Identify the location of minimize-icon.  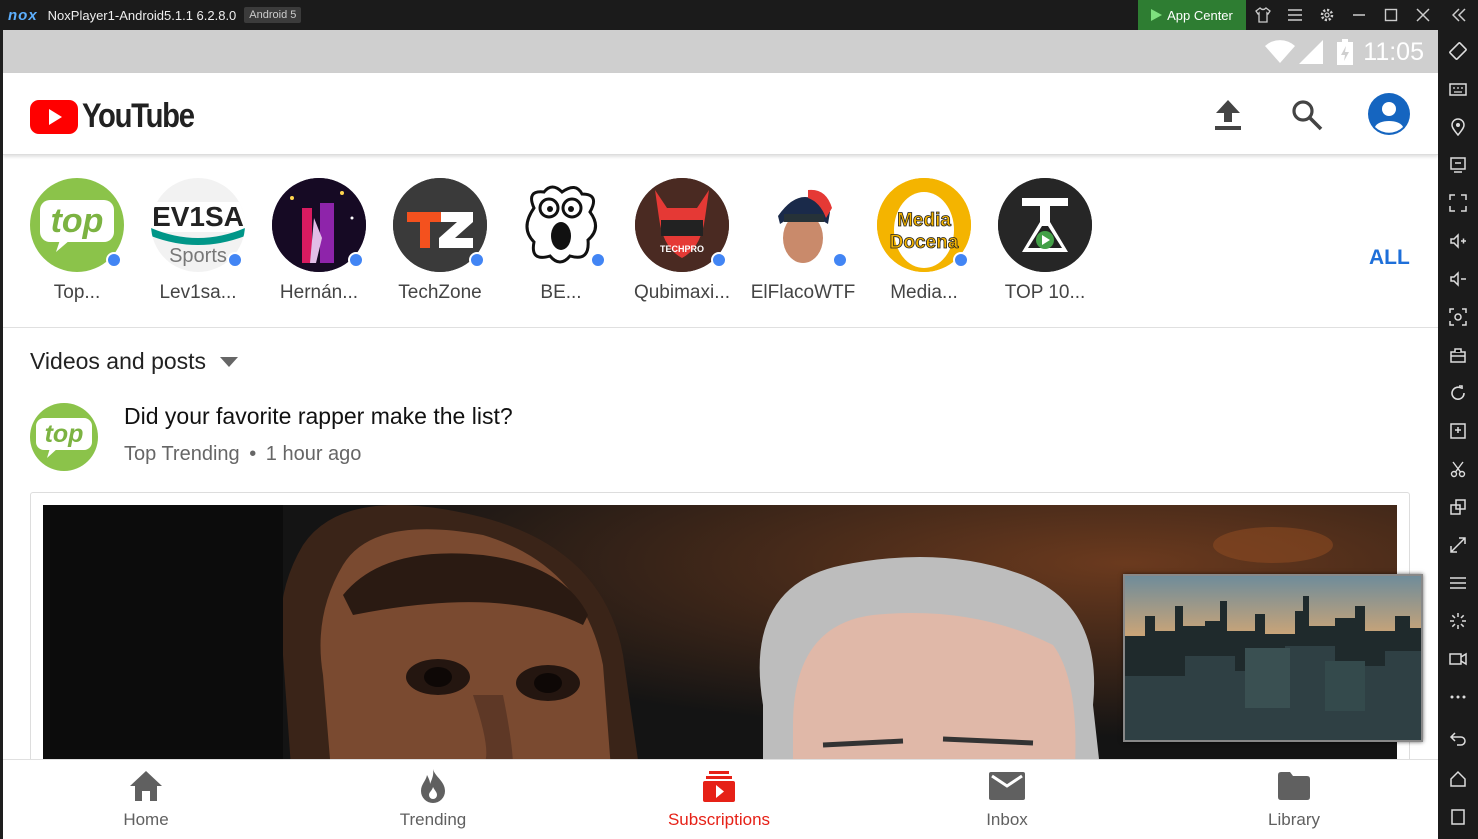
(1359, 15).